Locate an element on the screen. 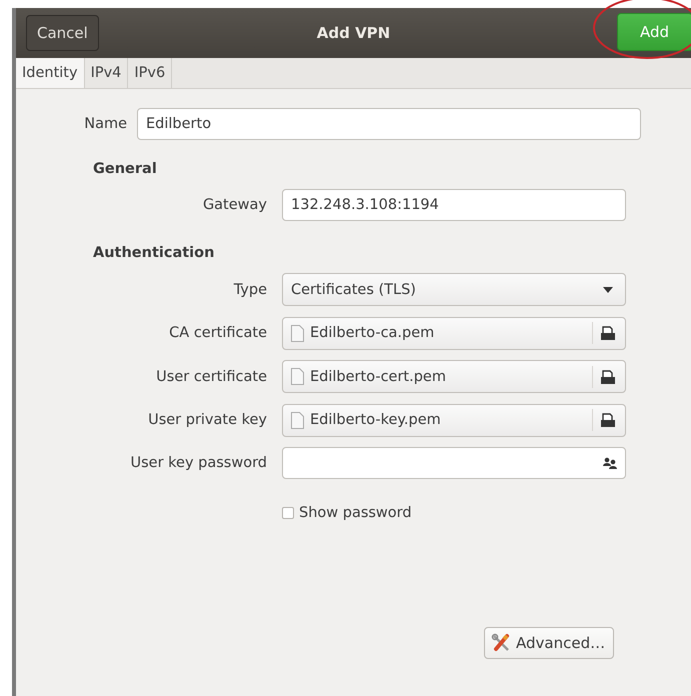  tools-icon is located at coordinates (501, 643).